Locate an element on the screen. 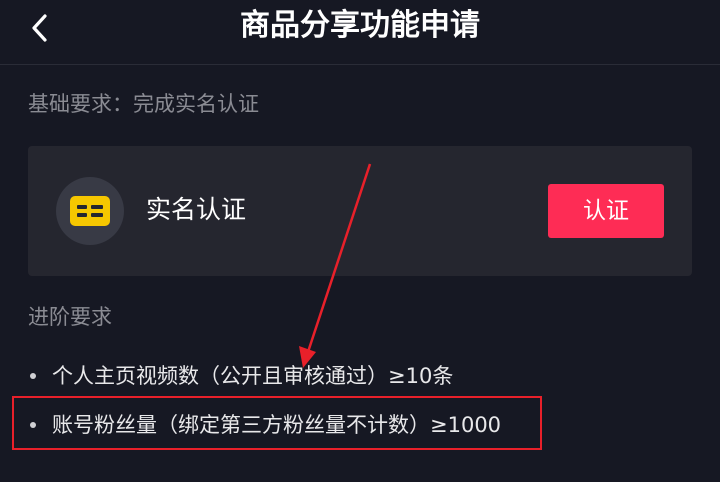 The image size is (720, 482). header-bar: 商品分享功能申请 is located at coordinates (360, 32).